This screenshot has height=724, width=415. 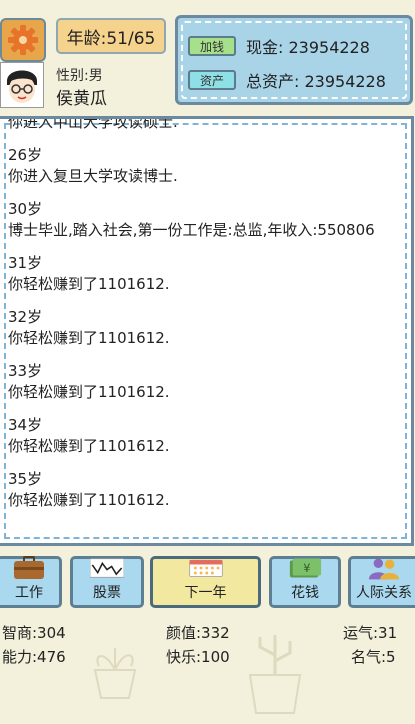 I want to click on log-entry: 32岁 你轻松赚到了1101612., so click(x=203, y=328).